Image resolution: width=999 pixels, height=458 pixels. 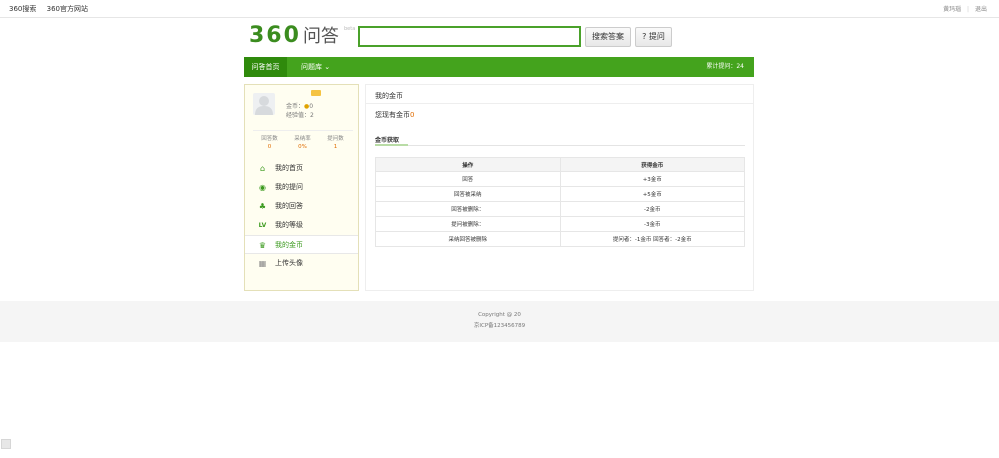 What do you see at coordinates (653, 37) in the screenshot?
I see `ask-question-button: ? 提问` at bounding box center [653, 37].